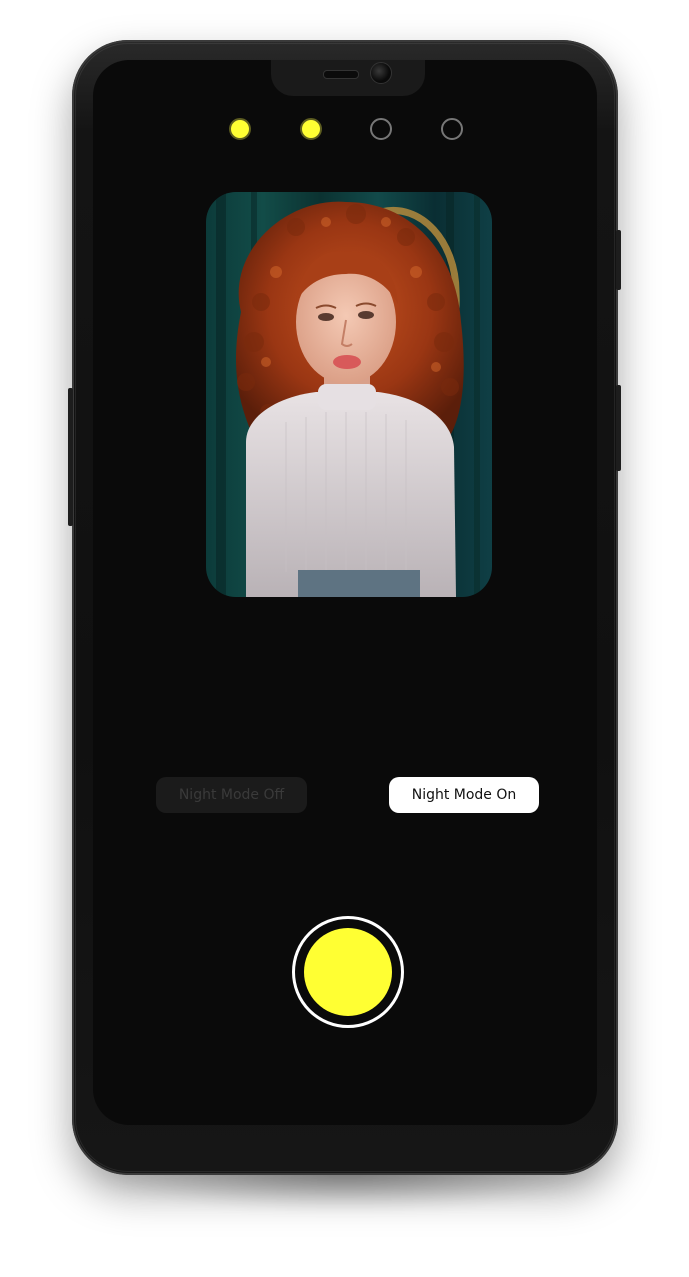 The image size is (689, 1277). I want to click on night-mode-on-button: Night Mode On, so click(464, 795).